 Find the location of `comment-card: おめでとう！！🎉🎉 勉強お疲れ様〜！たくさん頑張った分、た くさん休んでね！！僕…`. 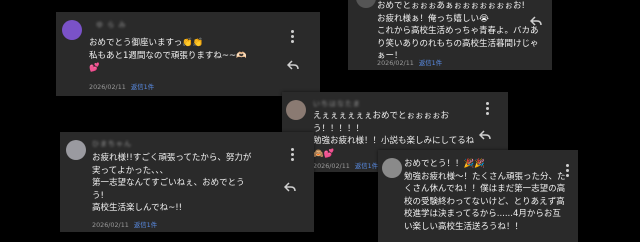

comment-card: おめでとう！！🎉🎉 勉強お疲れ様〜！たくさん頑張った分、た くさん休んでね！！僕… is located at coordinates (478, 196).